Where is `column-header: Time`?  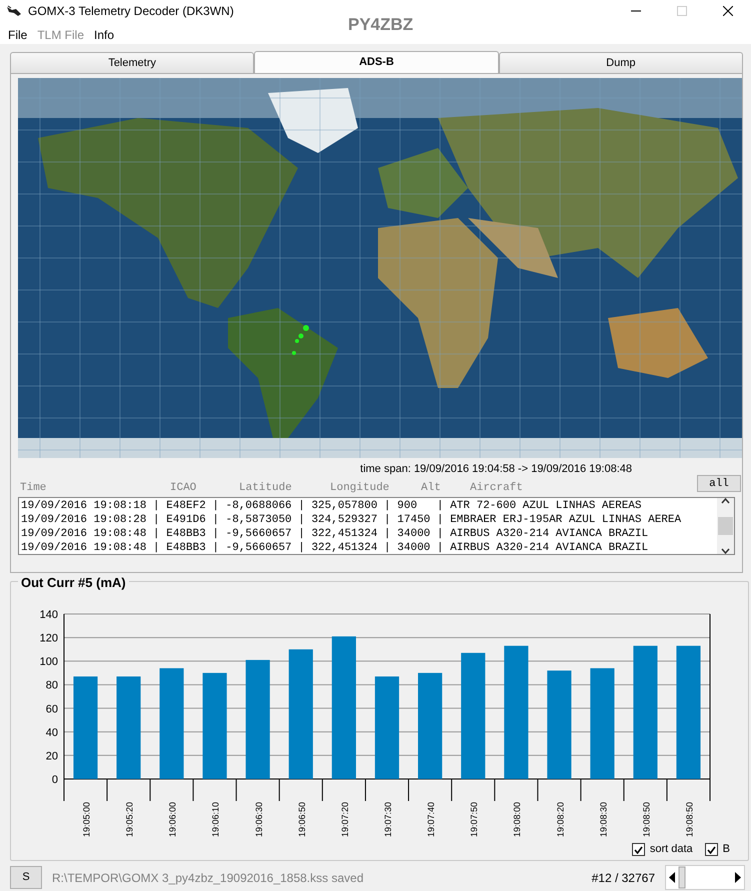
column-header: Time is located at coordinates (33, 488).